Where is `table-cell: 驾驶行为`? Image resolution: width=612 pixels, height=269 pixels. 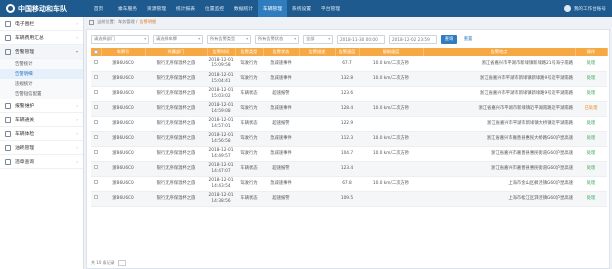 table-cell: 驾驶行为 is located at coordinates (249, 154).